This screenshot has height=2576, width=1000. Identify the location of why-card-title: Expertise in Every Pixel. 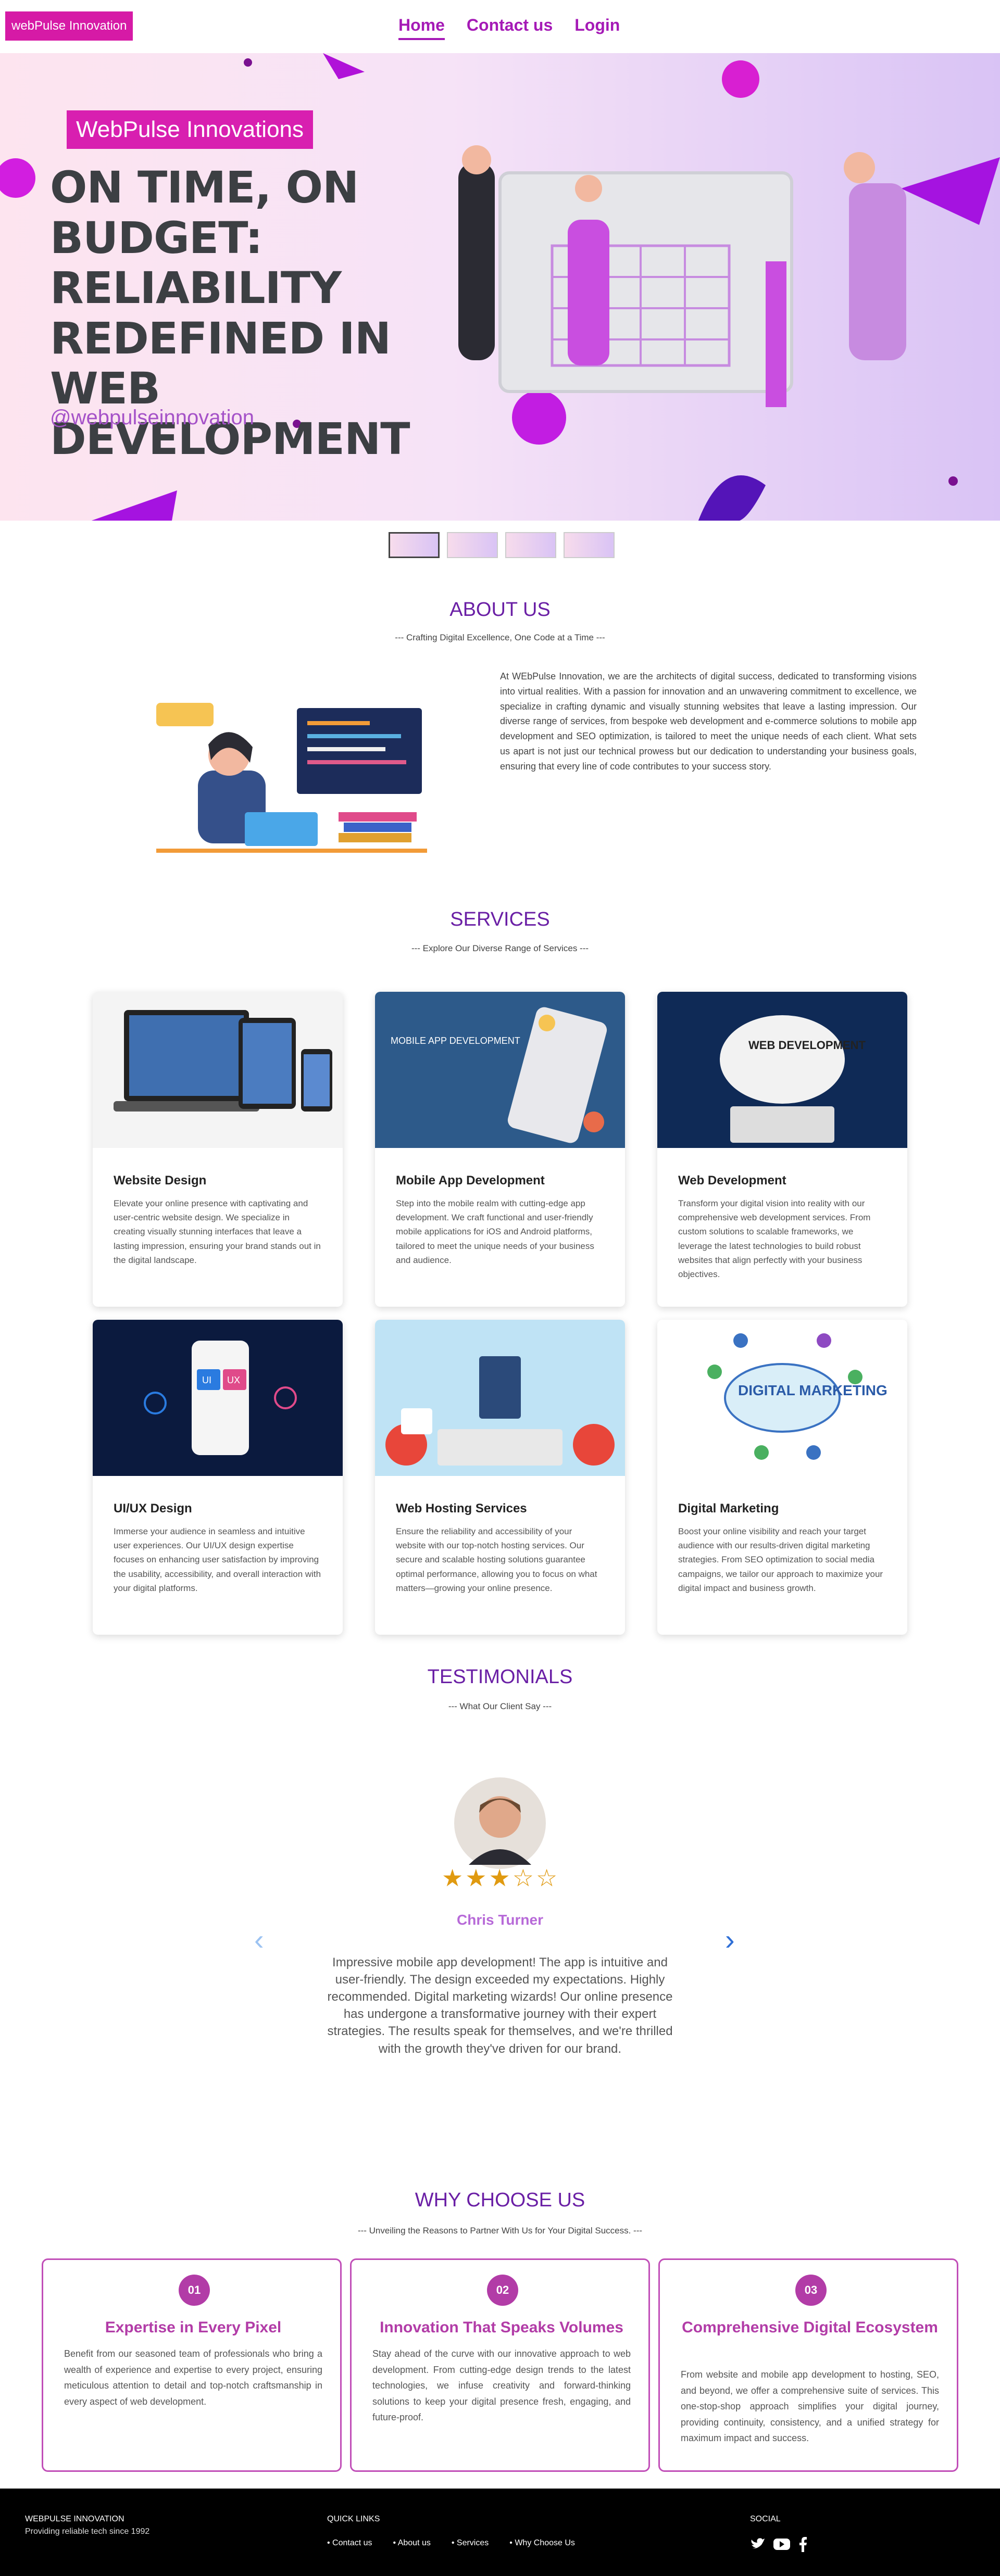
(193, 2327).